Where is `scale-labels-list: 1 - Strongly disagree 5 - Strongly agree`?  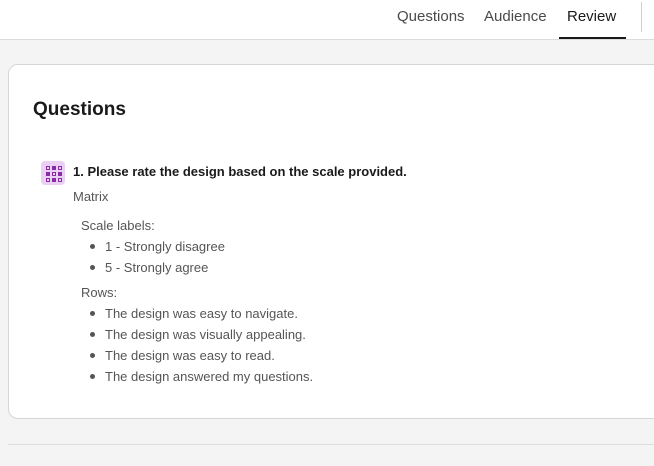
scale-labels-list: 1 - Strongly disagree 5 - Strongly agree is located at coordinates (153, 257).